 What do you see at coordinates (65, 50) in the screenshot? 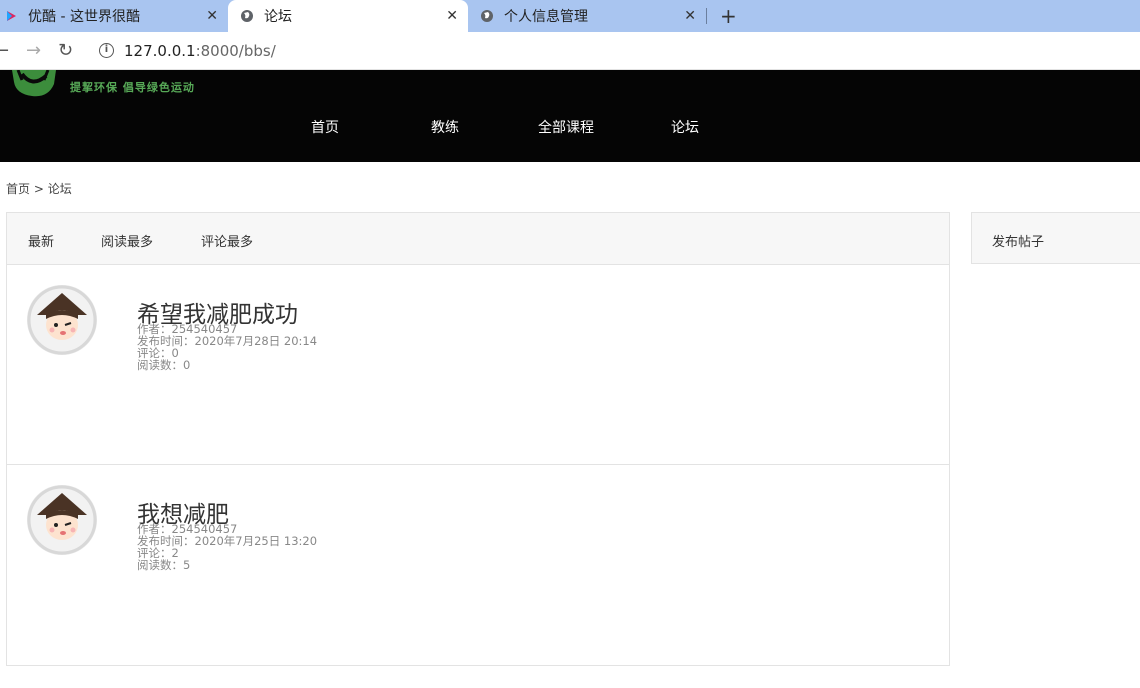
I see `reload-icon: ↻` at bounding box center [65, 50].